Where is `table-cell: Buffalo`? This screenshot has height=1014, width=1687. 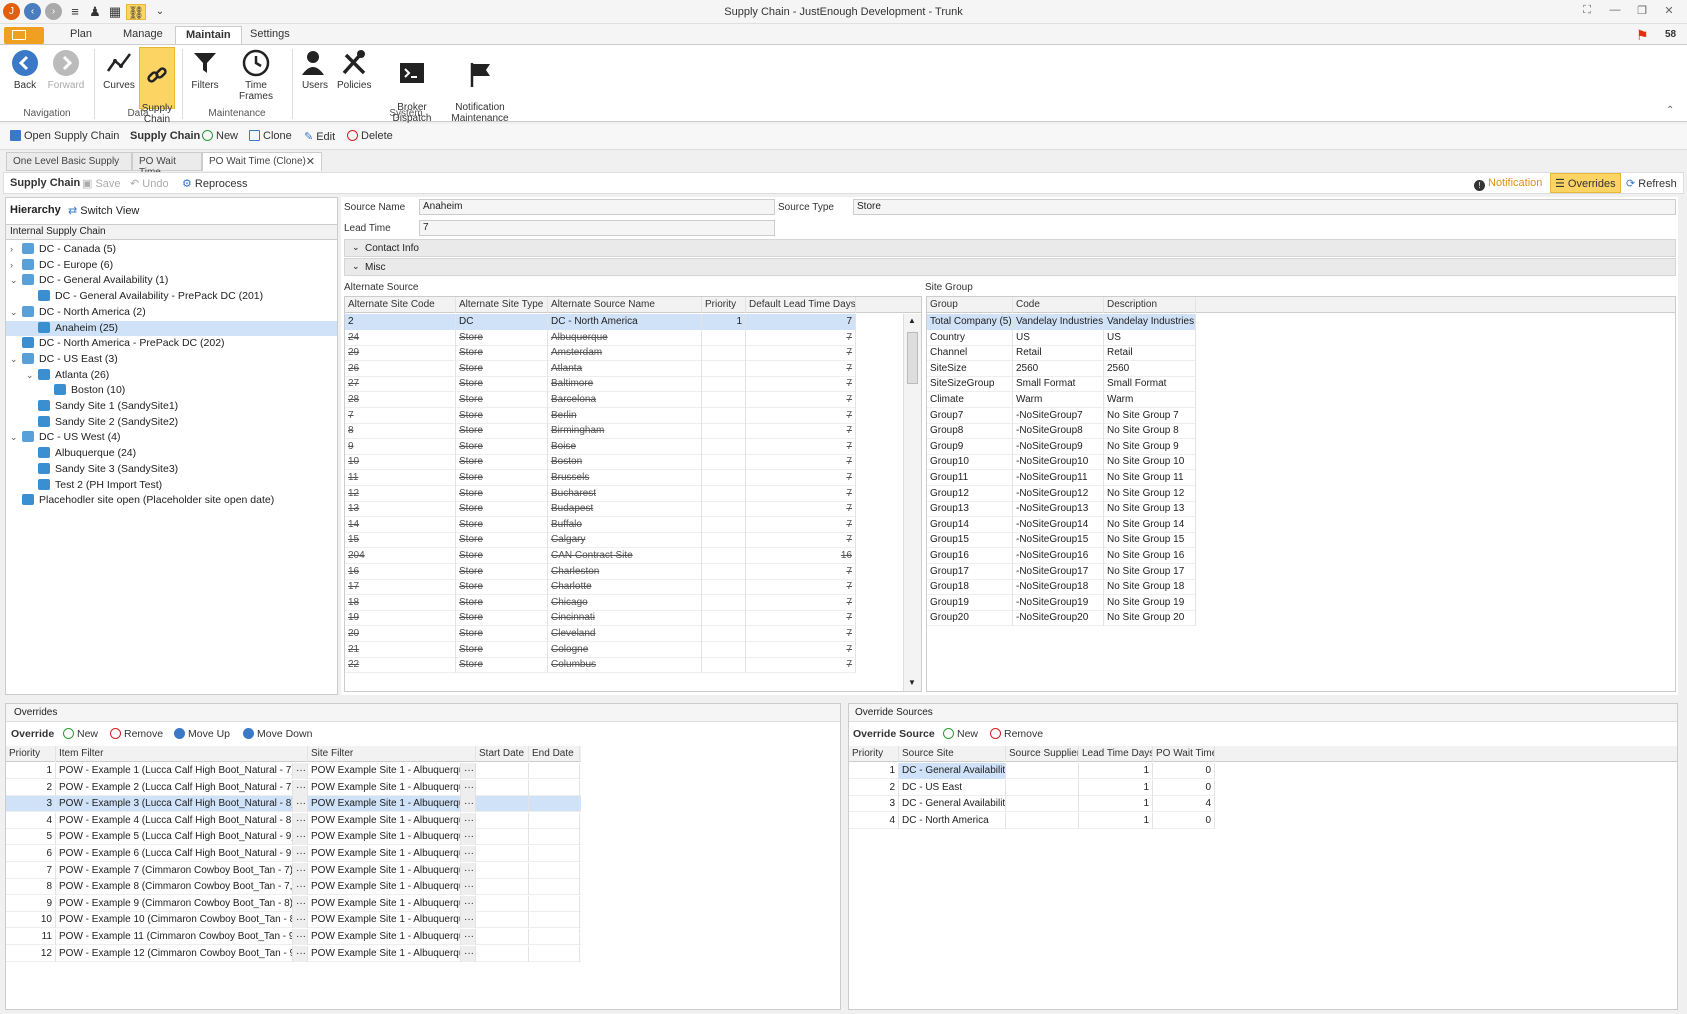
table-cell: Buffalo is located at coordinates (625, 524).